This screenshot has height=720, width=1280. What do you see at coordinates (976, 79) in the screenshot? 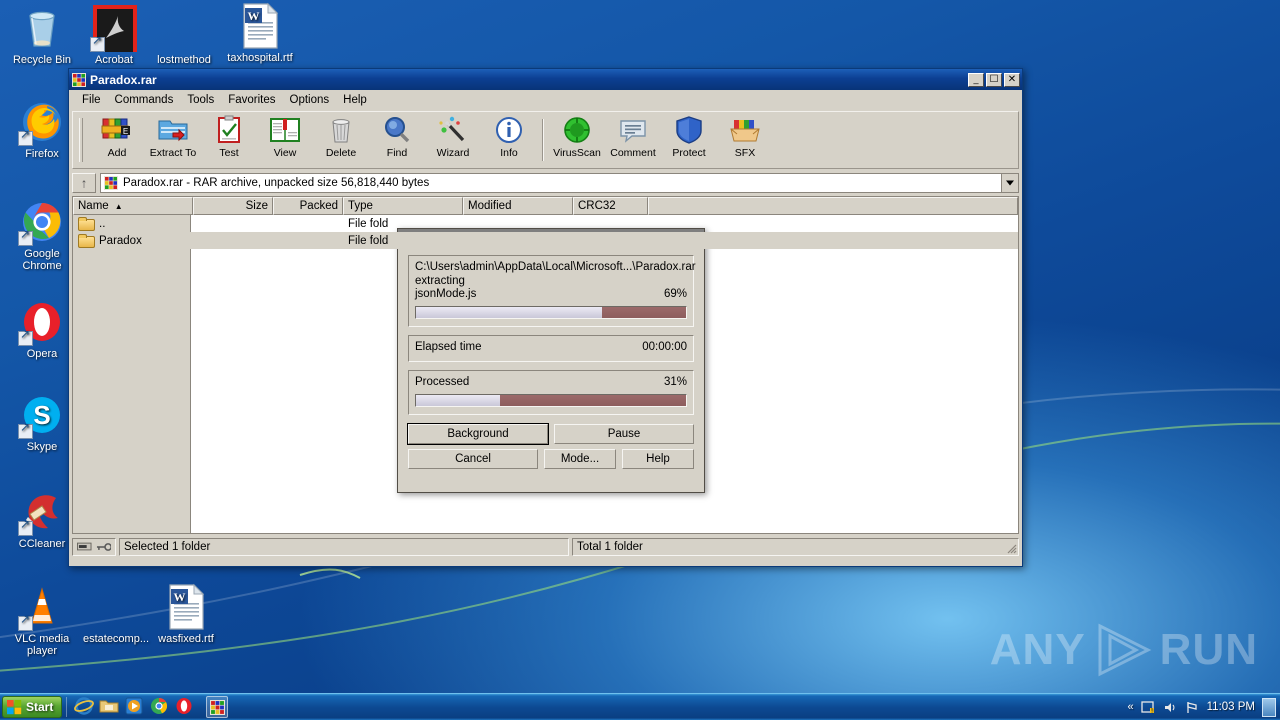
I see `minimize-button: _` at bounding box center [976, 79].